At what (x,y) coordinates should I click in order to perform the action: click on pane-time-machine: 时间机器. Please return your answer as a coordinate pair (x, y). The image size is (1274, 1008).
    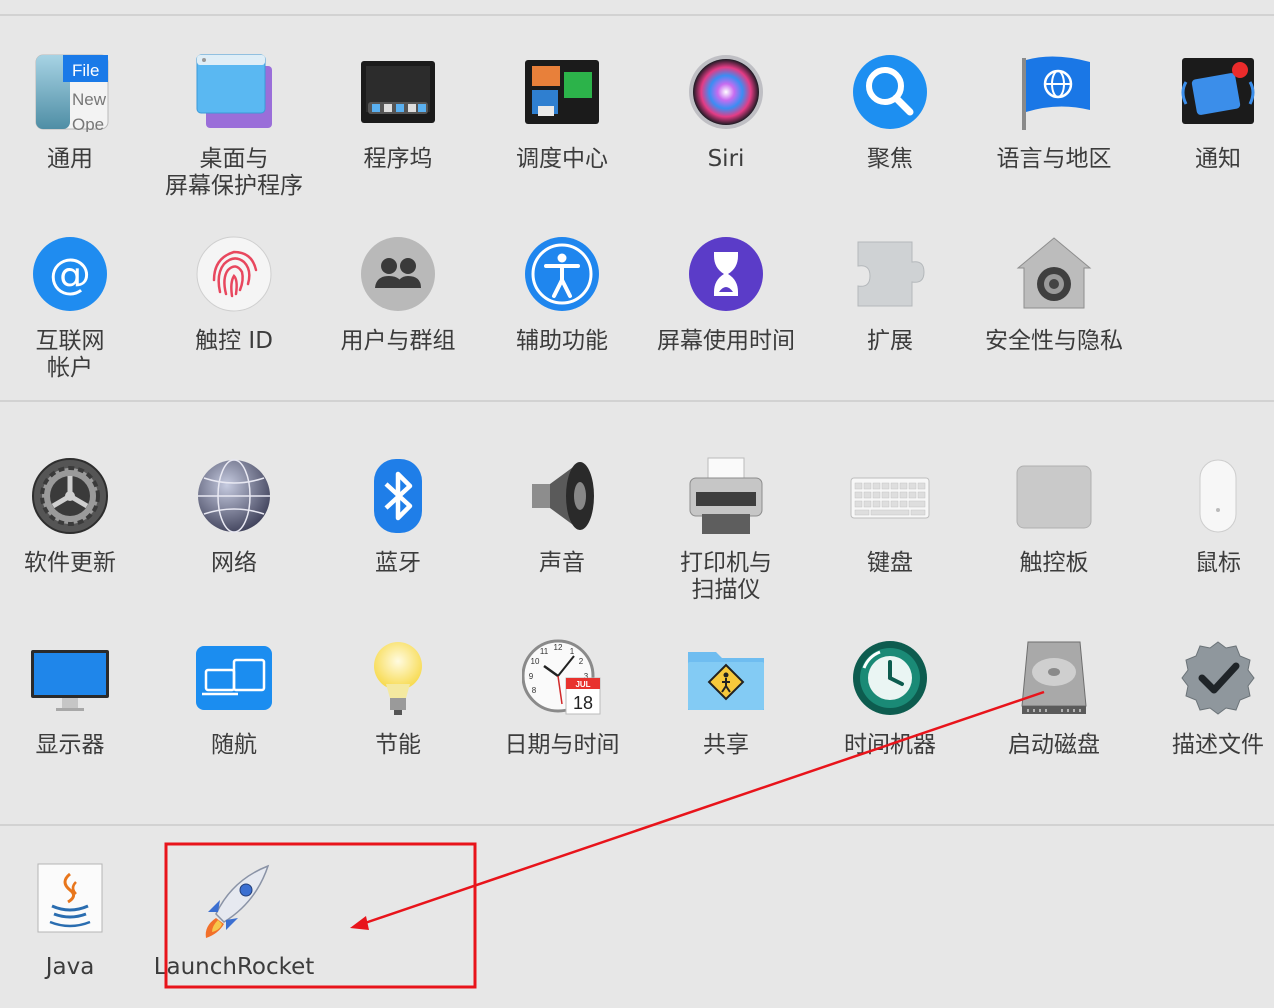
    Looking at the image, I should click on (890, 698).